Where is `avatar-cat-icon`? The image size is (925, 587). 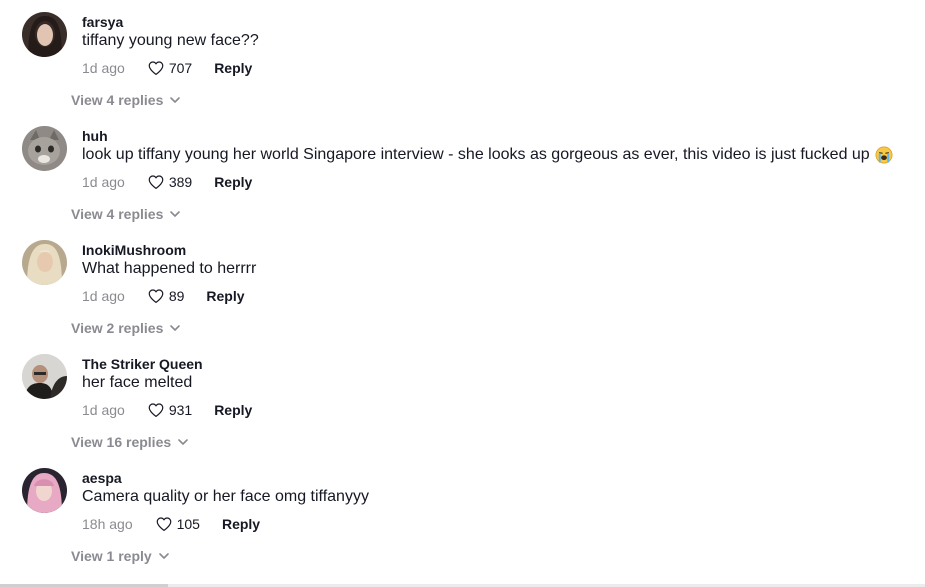
avatar-cat-icon is located at coordinates (44, 148).